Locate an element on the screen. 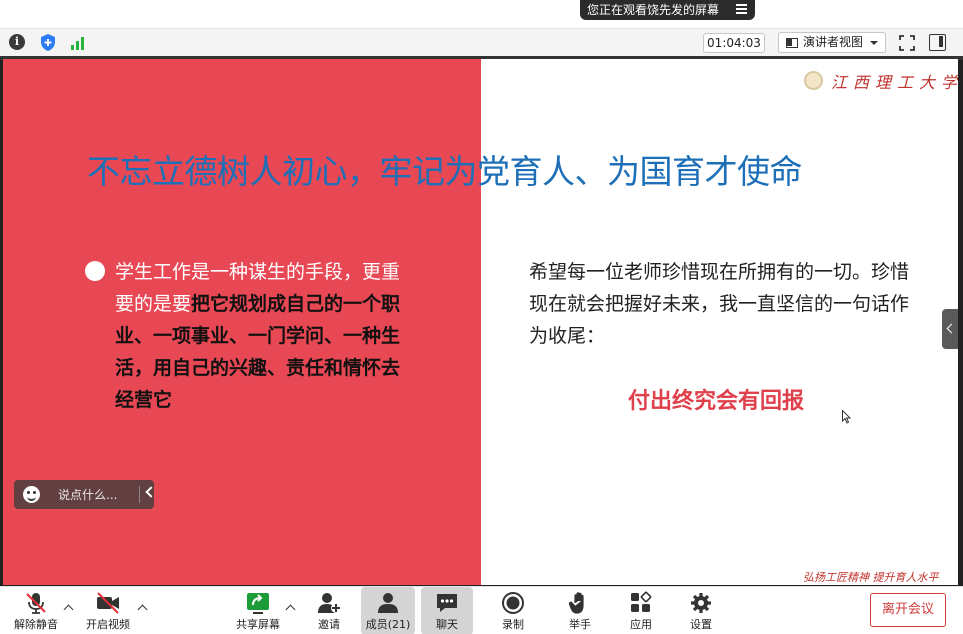 The image size is (963, 634). hand-icon is located at coordinates (576, 603).